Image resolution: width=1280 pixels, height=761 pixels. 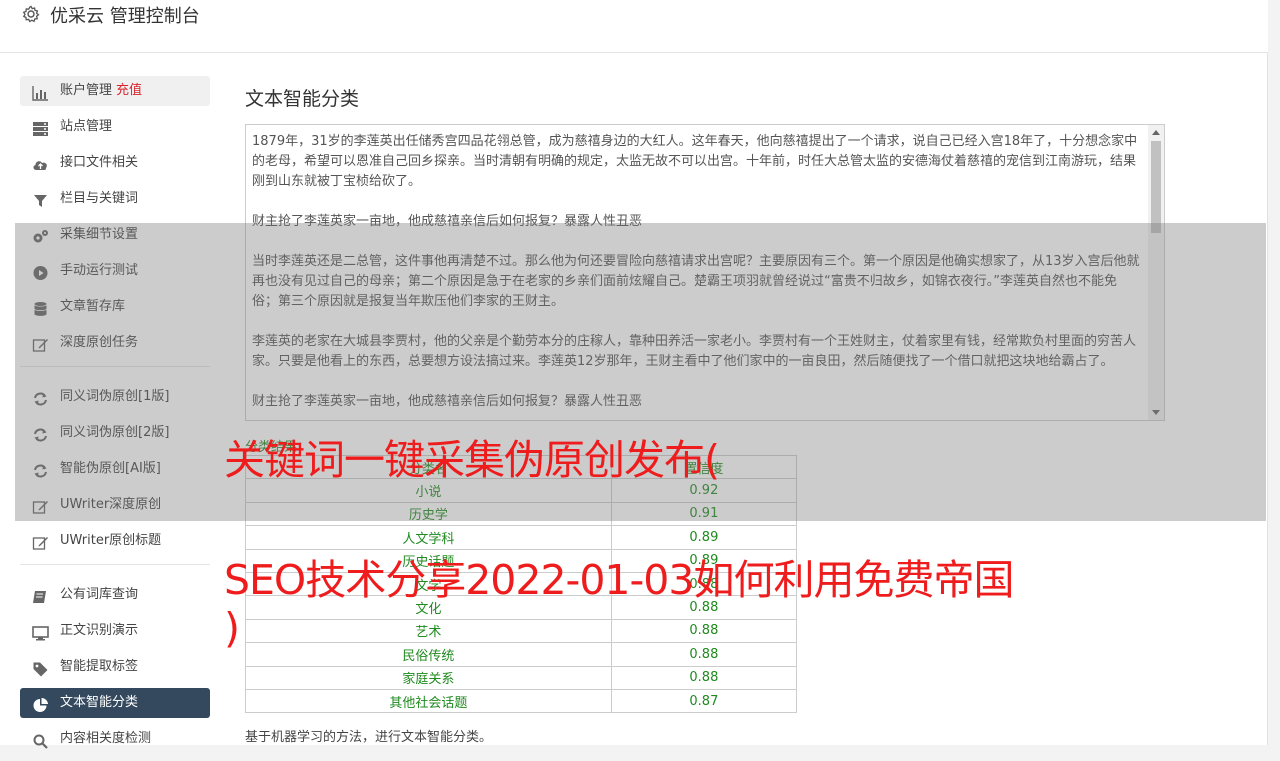 I want to click on sidebar-item-label: UWriter原创标题, so click(x=111, y=540).